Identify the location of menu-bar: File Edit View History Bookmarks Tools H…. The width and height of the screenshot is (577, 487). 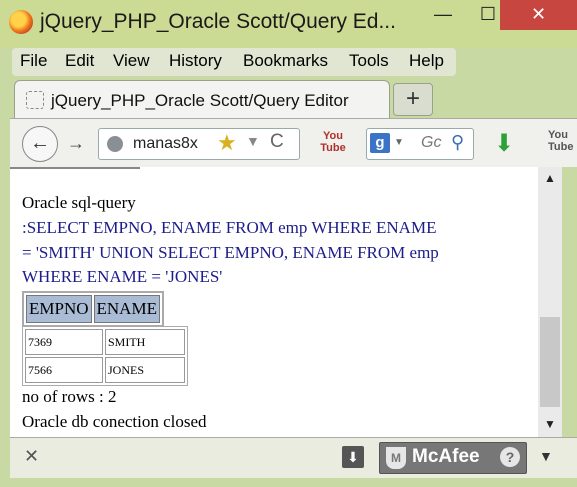
(234, 62).